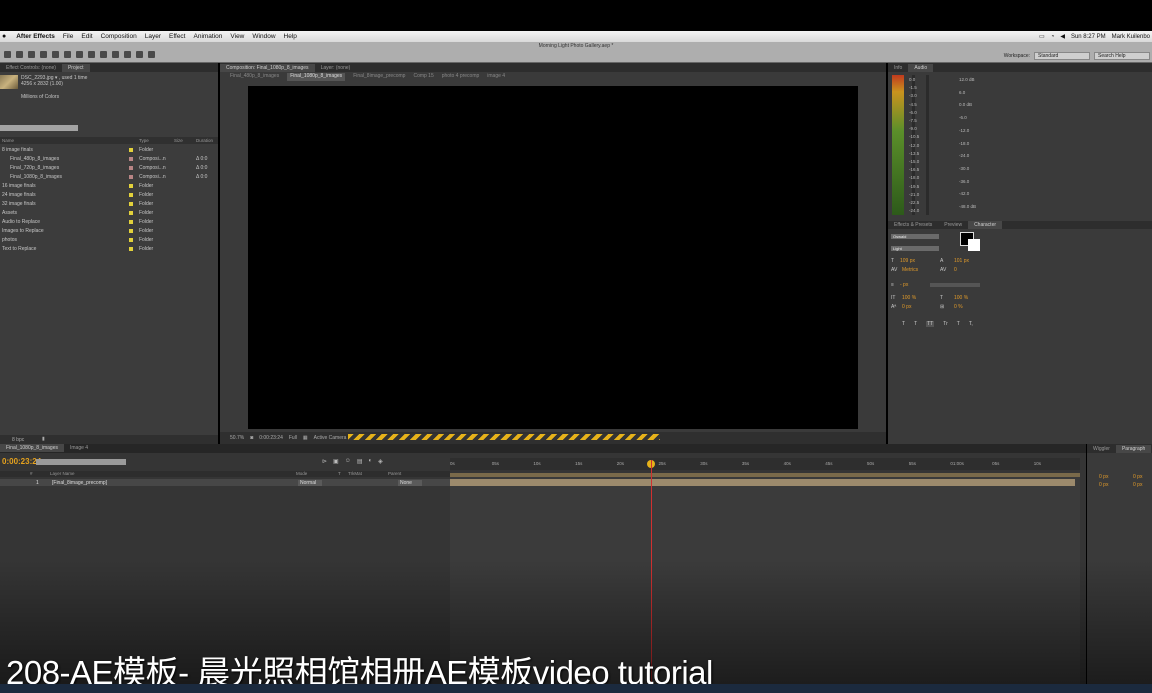  Describe the element at coordinates (1103, 485) in the screenshot. I see `space-before-value: 0 px` at that location.